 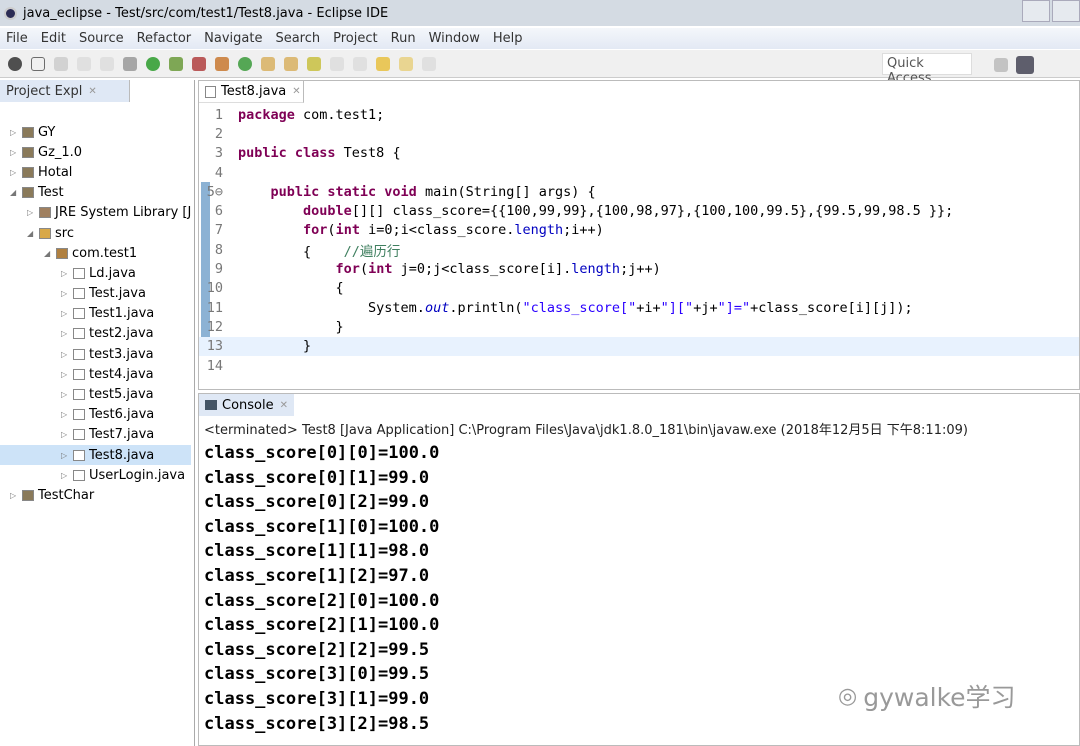 What do you see at coordinates (95, 233) in the screenshot?
I see `tree-item: ◢ src` at bounding box center [95, 233].